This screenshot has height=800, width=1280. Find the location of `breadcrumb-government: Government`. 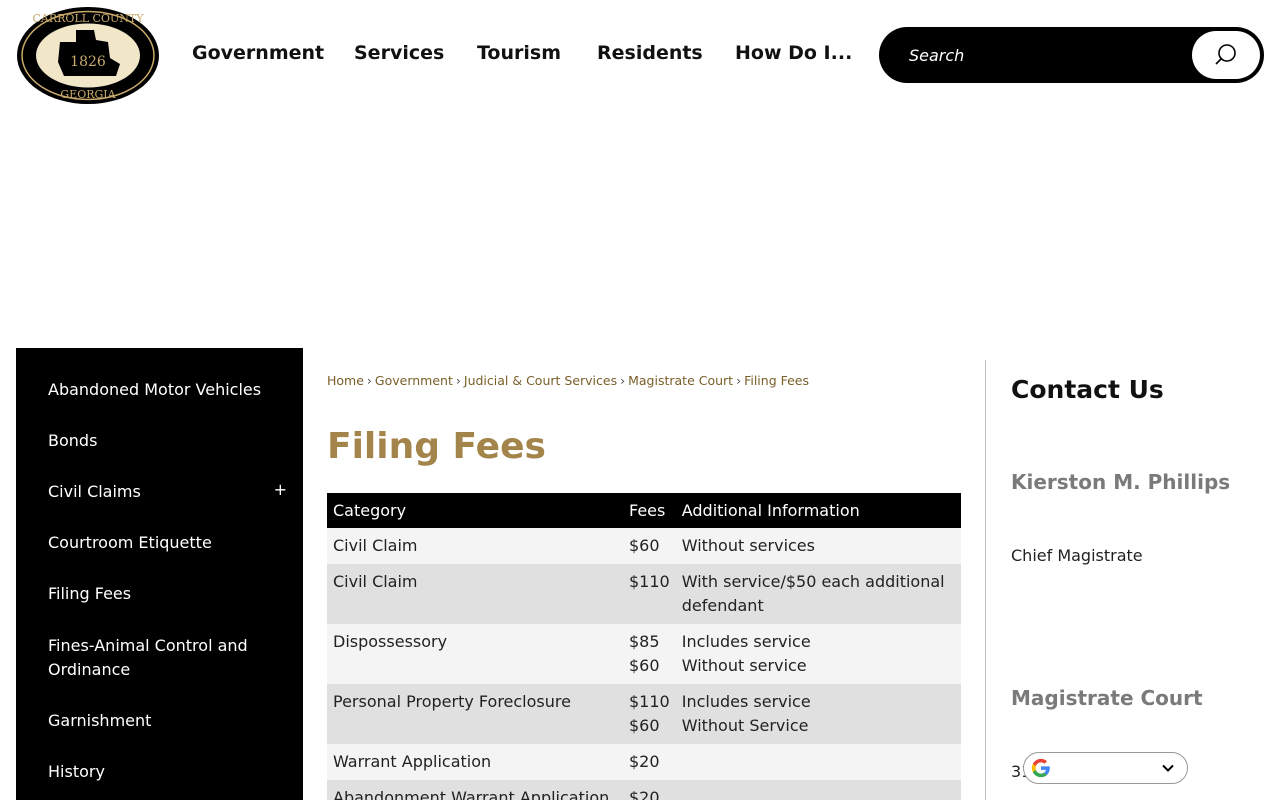

breadcrumb-government: Government is located at coordinates (414, 380).